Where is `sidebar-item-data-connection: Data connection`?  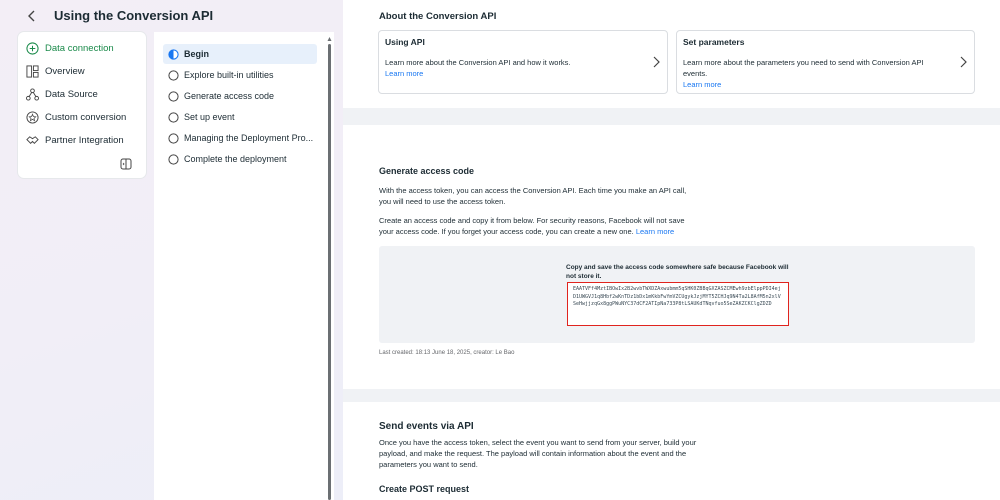
sidebar-item-data-connection: Data connection is located at coordinates (82, 48).